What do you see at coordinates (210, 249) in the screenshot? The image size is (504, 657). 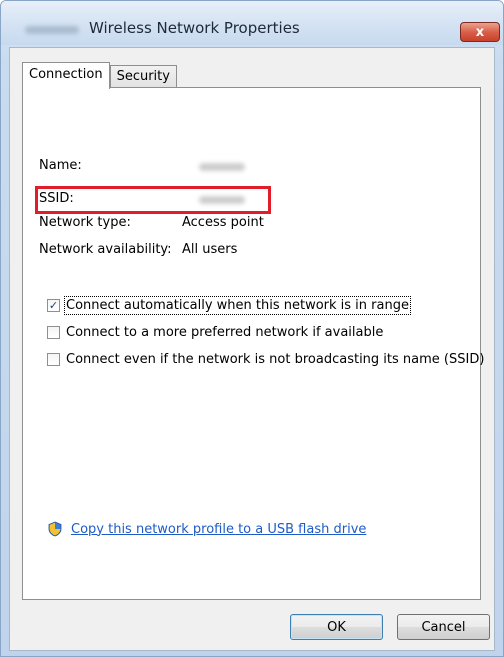 I see `network-availability-value: All users` at bounding box center [210, 249].